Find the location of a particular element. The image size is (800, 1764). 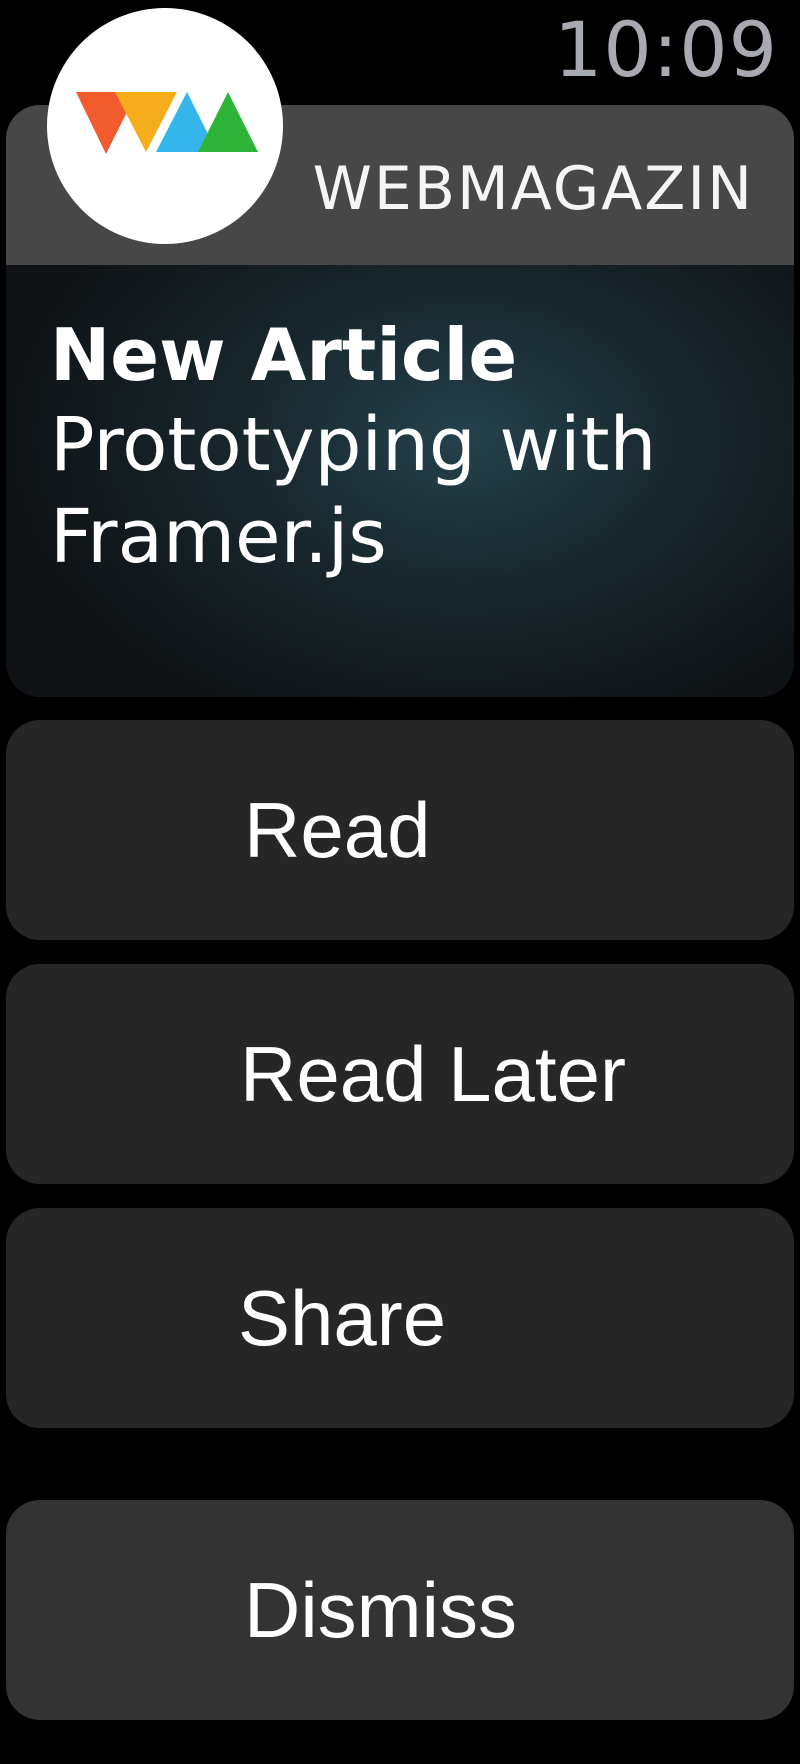

dismiss-button-label: Dismiss is located at coordinates (380, 1610).